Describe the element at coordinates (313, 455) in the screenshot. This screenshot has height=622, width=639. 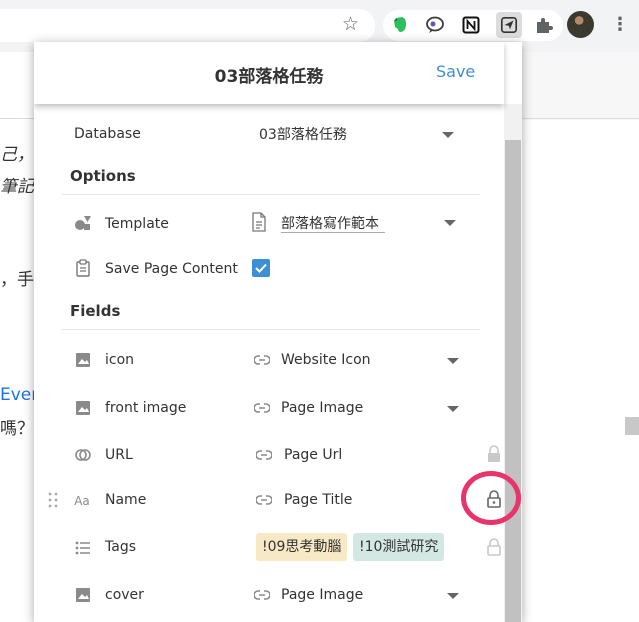
I see `field-value-url: Page Url` at that location.